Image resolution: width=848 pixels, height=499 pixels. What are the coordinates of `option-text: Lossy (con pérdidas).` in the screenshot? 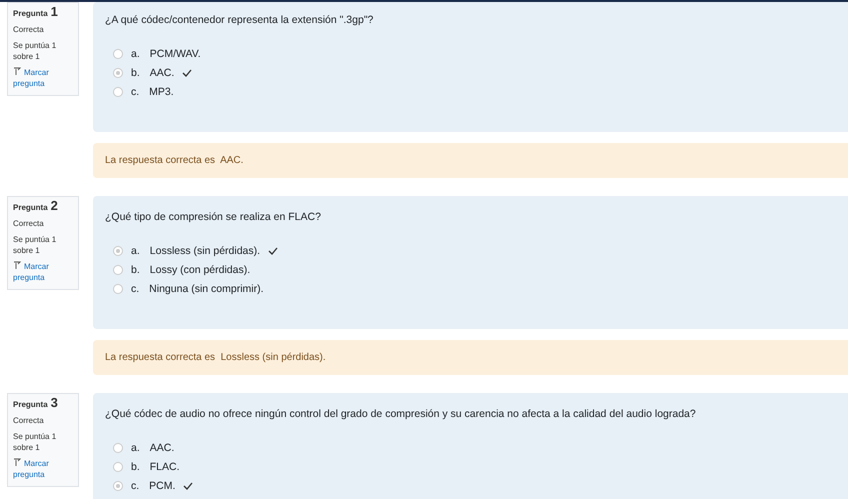 It's located at (200, 270).